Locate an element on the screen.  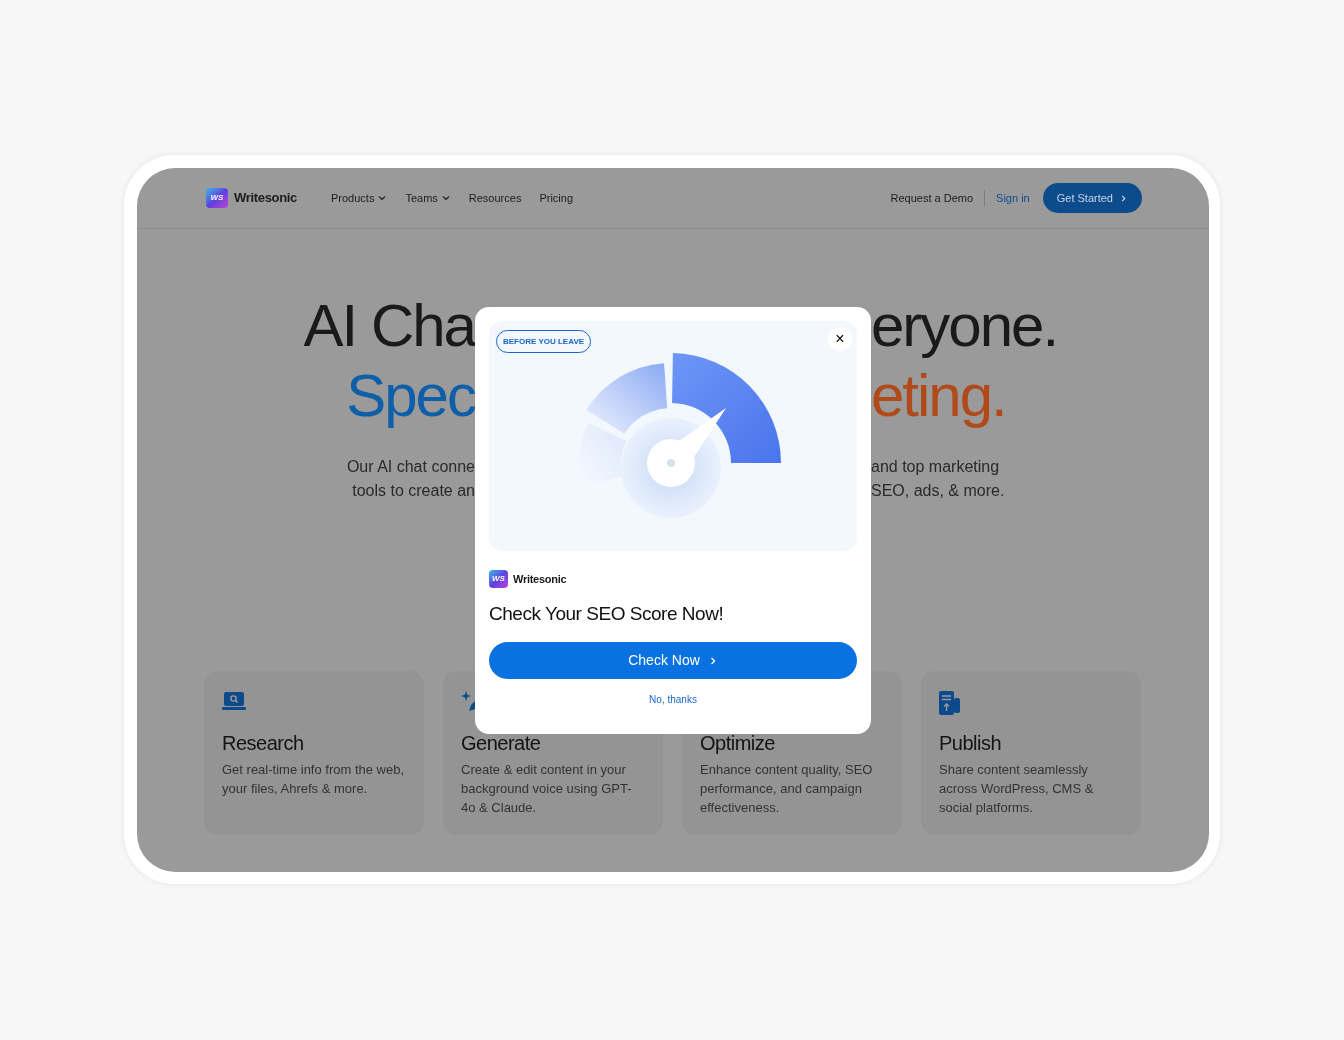
popup-title: Check Your SEO Score Now! is located at coordinates (607, 614).